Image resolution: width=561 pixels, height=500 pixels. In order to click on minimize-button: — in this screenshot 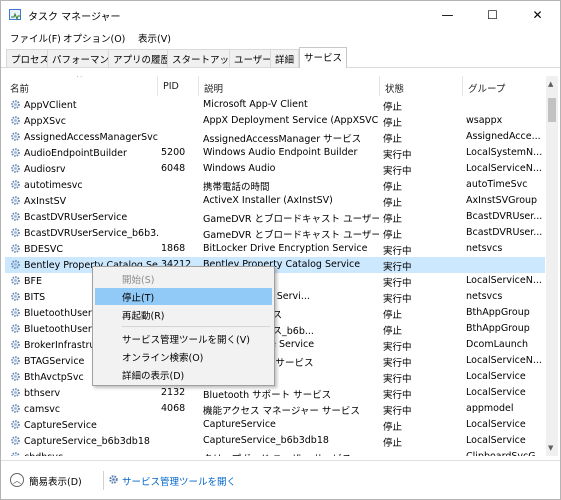, I will do `click(447, 15)`.